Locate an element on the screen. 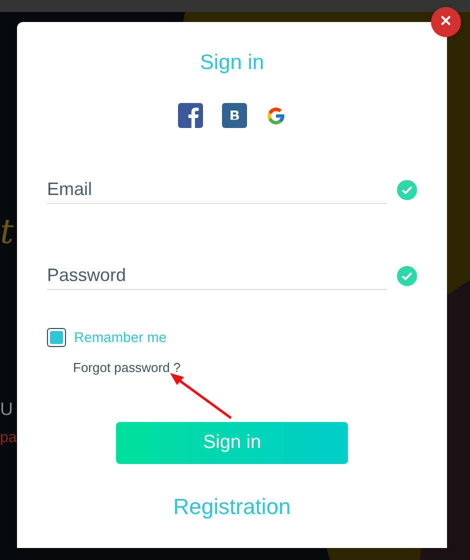 This screenshot has width=470, height=560. remember-label: Remamber me is located at coordinates (120, 337).